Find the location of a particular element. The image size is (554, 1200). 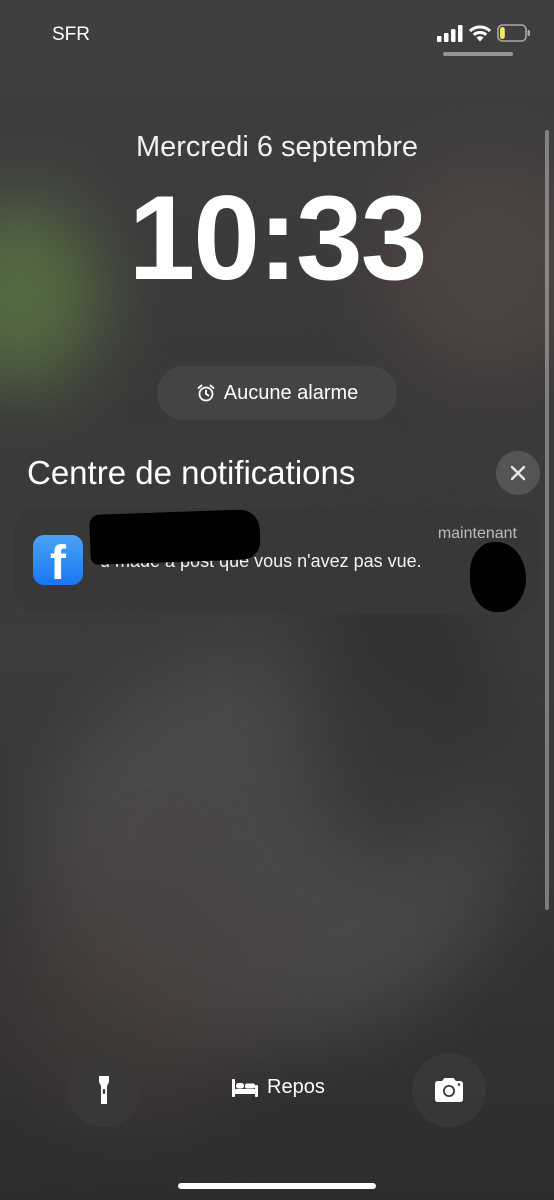

bed-icon is located at coordinates (245, 1087).